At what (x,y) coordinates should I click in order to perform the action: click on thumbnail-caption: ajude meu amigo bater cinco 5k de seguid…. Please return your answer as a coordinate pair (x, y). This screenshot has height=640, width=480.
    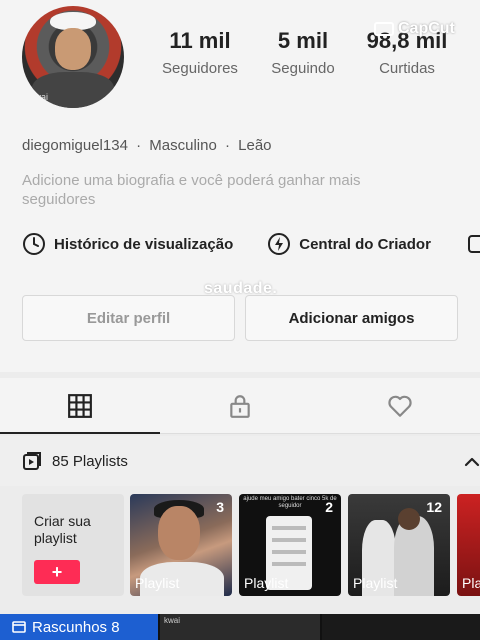
    Looking at the image, I should click on (290, 502).